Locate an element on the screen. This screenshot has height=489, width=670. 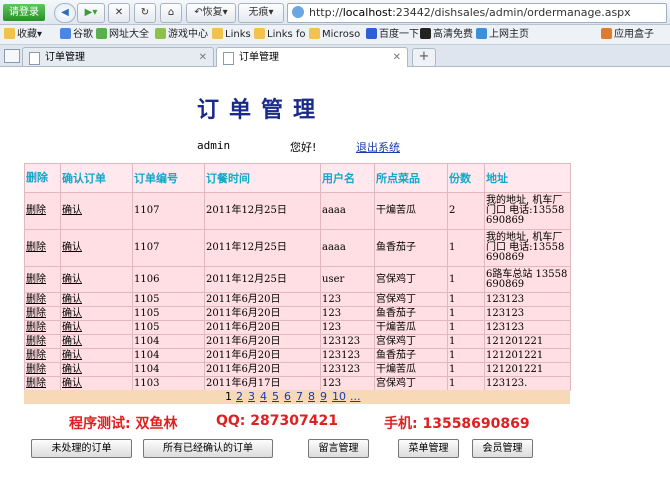
user-cell: user is located at coordinates (347, 279).